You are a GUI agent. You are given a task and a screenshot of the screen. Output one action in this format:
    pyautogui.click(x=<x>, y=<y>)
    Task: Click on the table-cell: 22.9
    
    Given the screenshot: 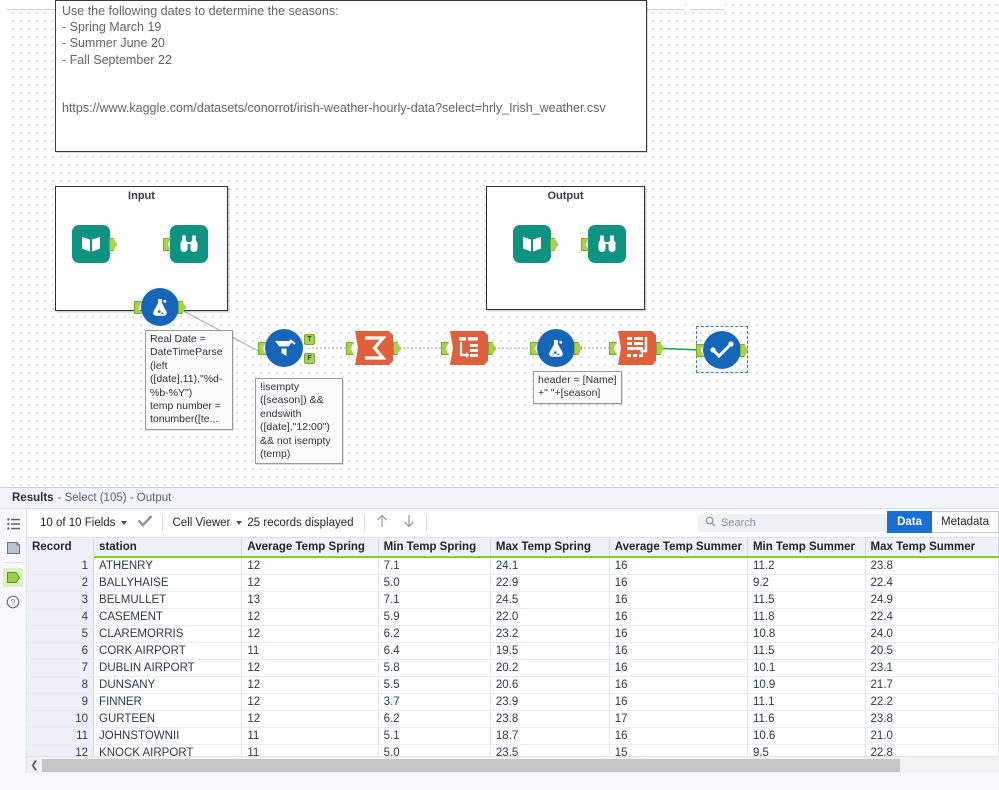 What is the action you would take?
    pyautogui.click(x=550, y=583)
    